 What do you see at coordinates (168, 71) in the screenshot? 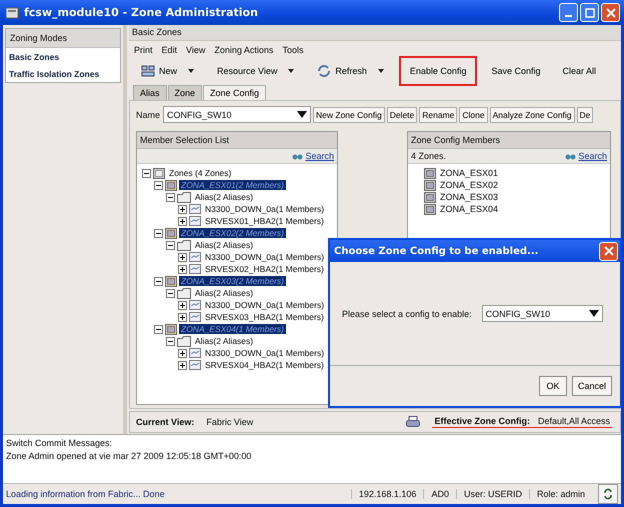
I see `toolbar-button: New` at bounding box center [168, 71].